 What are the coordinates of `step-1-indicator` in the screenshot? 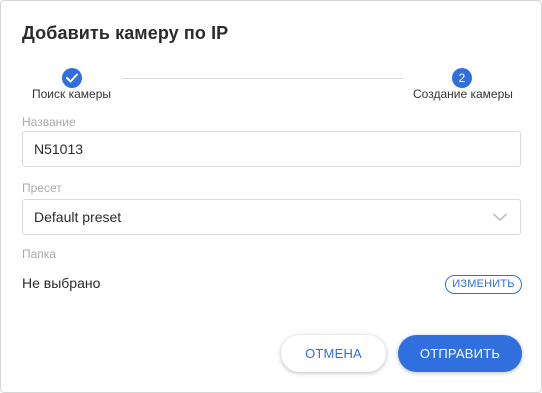 It's located at (72, 78).